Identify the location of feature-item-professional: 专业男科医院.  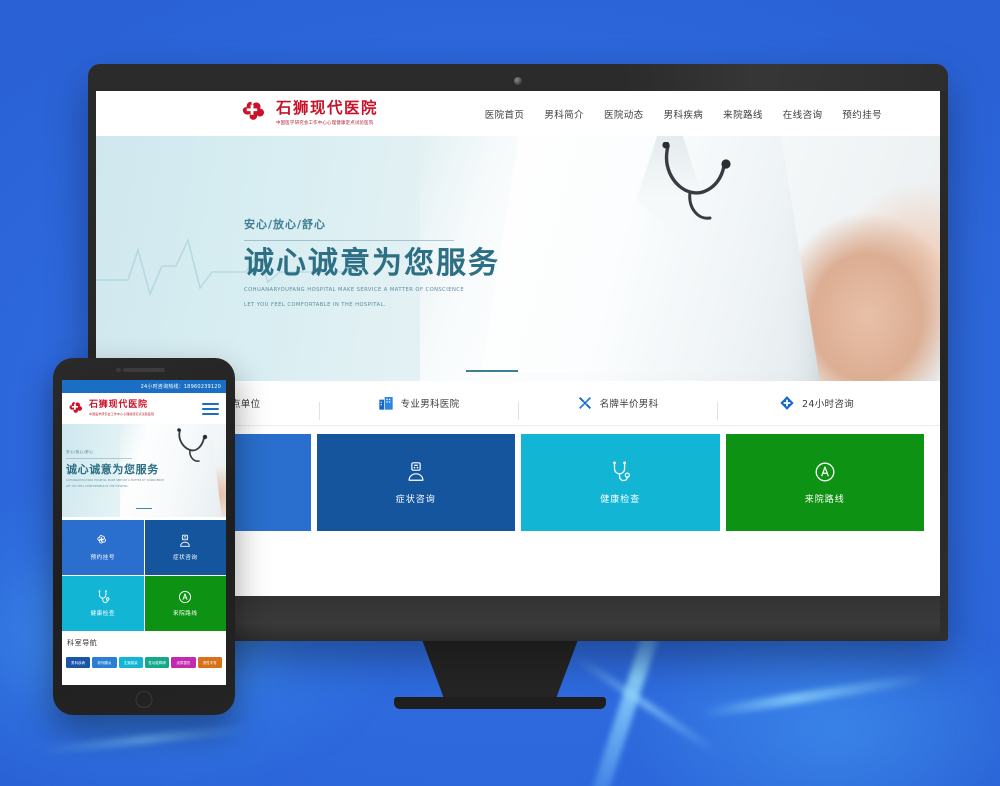
(418, 407).